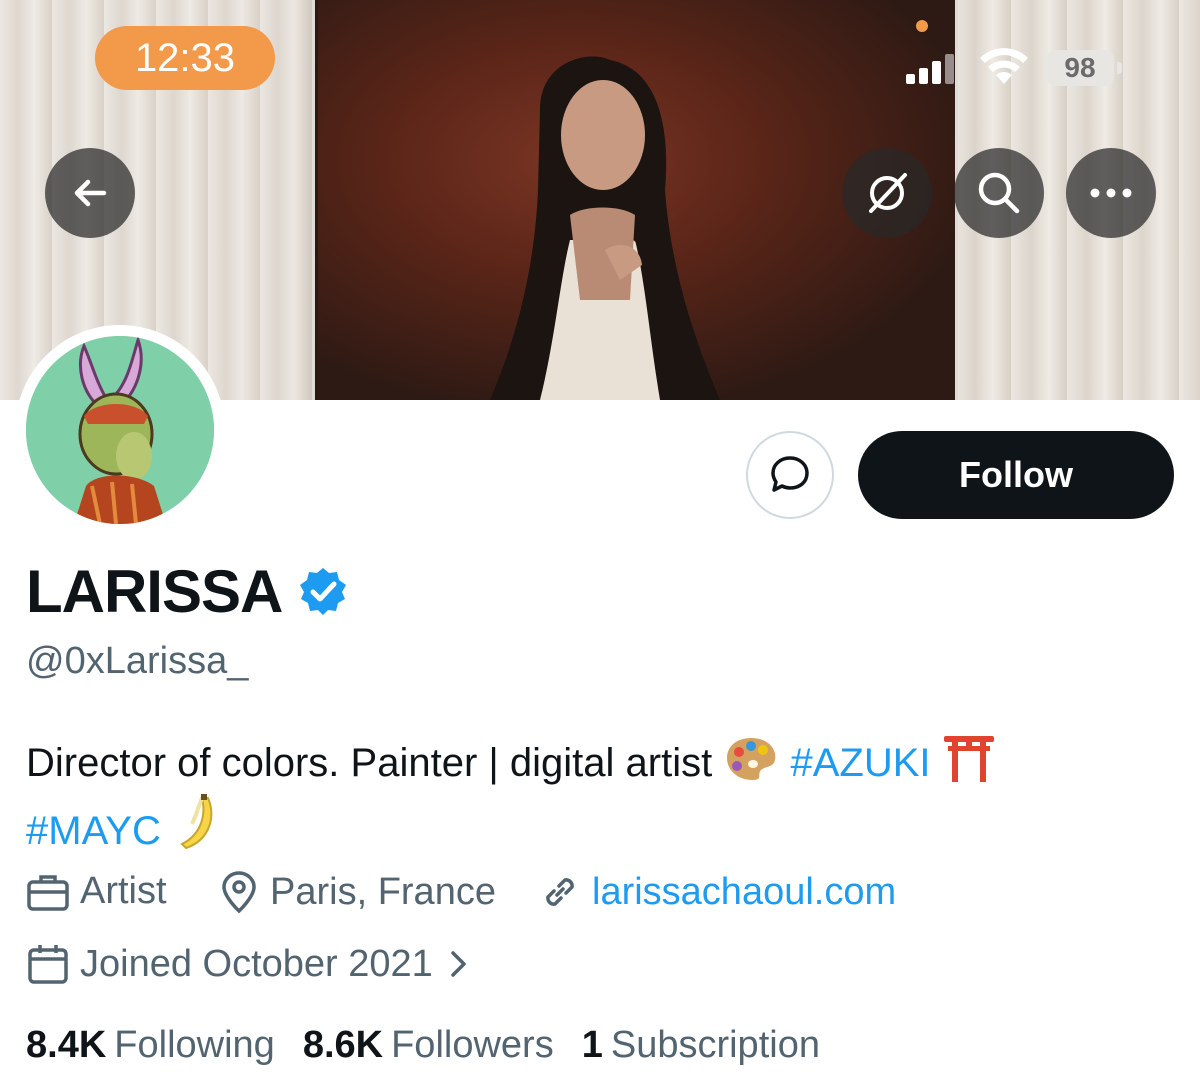 Image resolution: width=1200 pixels, height=1080 pixels. What do you see at coordinates (343, 1045) in the screenshot?
I see `followers-count: 8.6K` at bounding box center [343, 1045].